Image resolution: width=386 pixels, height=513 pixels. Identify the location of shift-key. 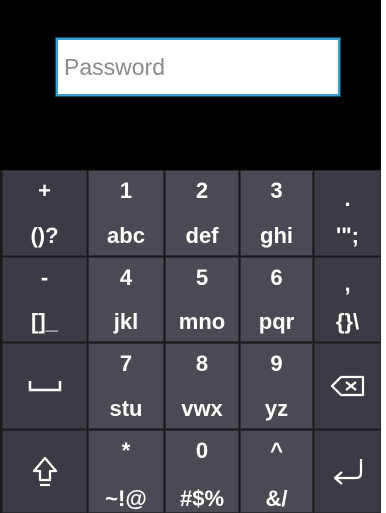
(44, 471).